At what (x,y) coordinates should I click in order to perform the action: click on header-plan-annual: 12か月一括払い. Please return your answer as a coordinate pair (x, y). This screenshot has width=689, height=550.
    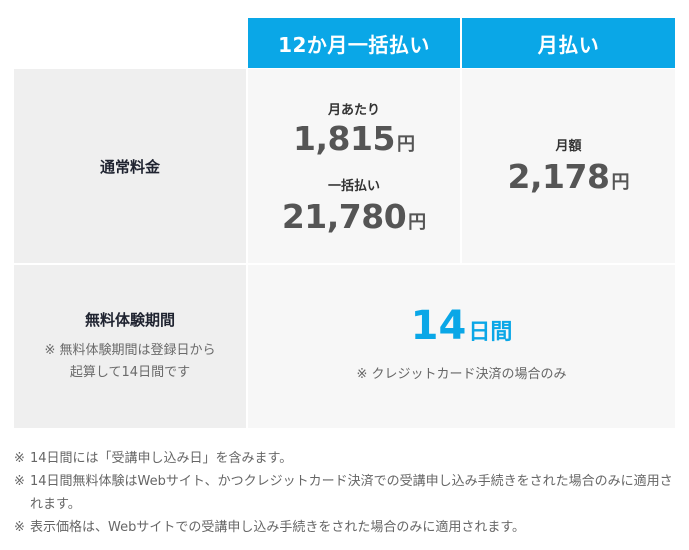
    Looking at the image, I should click on (354, 43).